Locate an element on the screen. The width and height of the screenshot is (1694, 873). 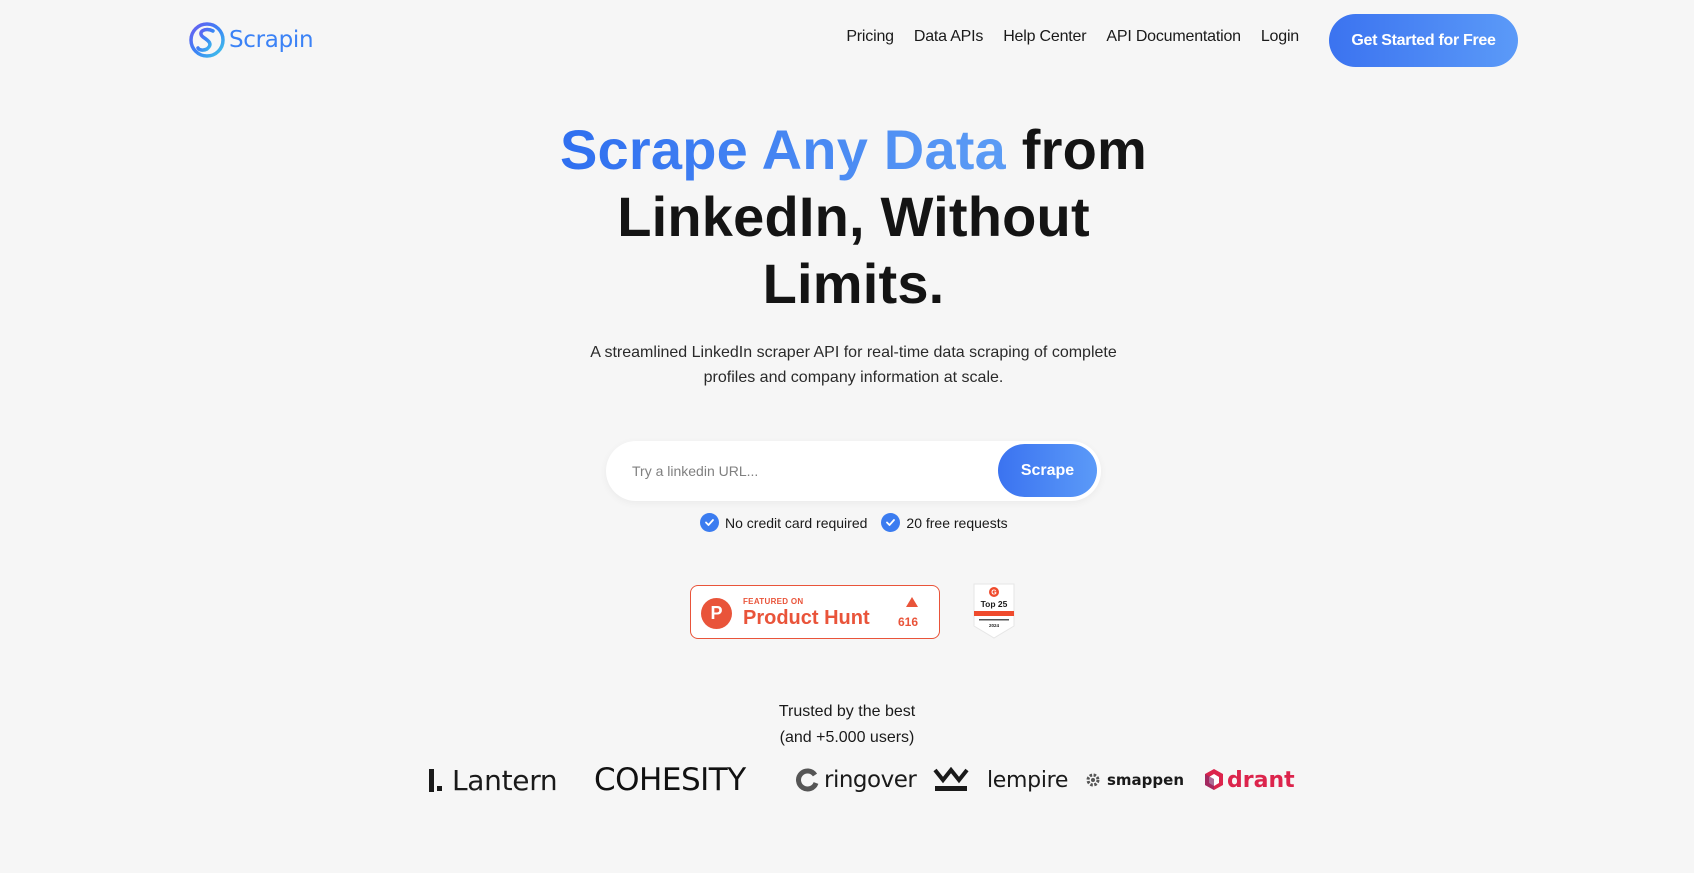
g2-badge-title: Top 25 is located at coordinates (994, 604).